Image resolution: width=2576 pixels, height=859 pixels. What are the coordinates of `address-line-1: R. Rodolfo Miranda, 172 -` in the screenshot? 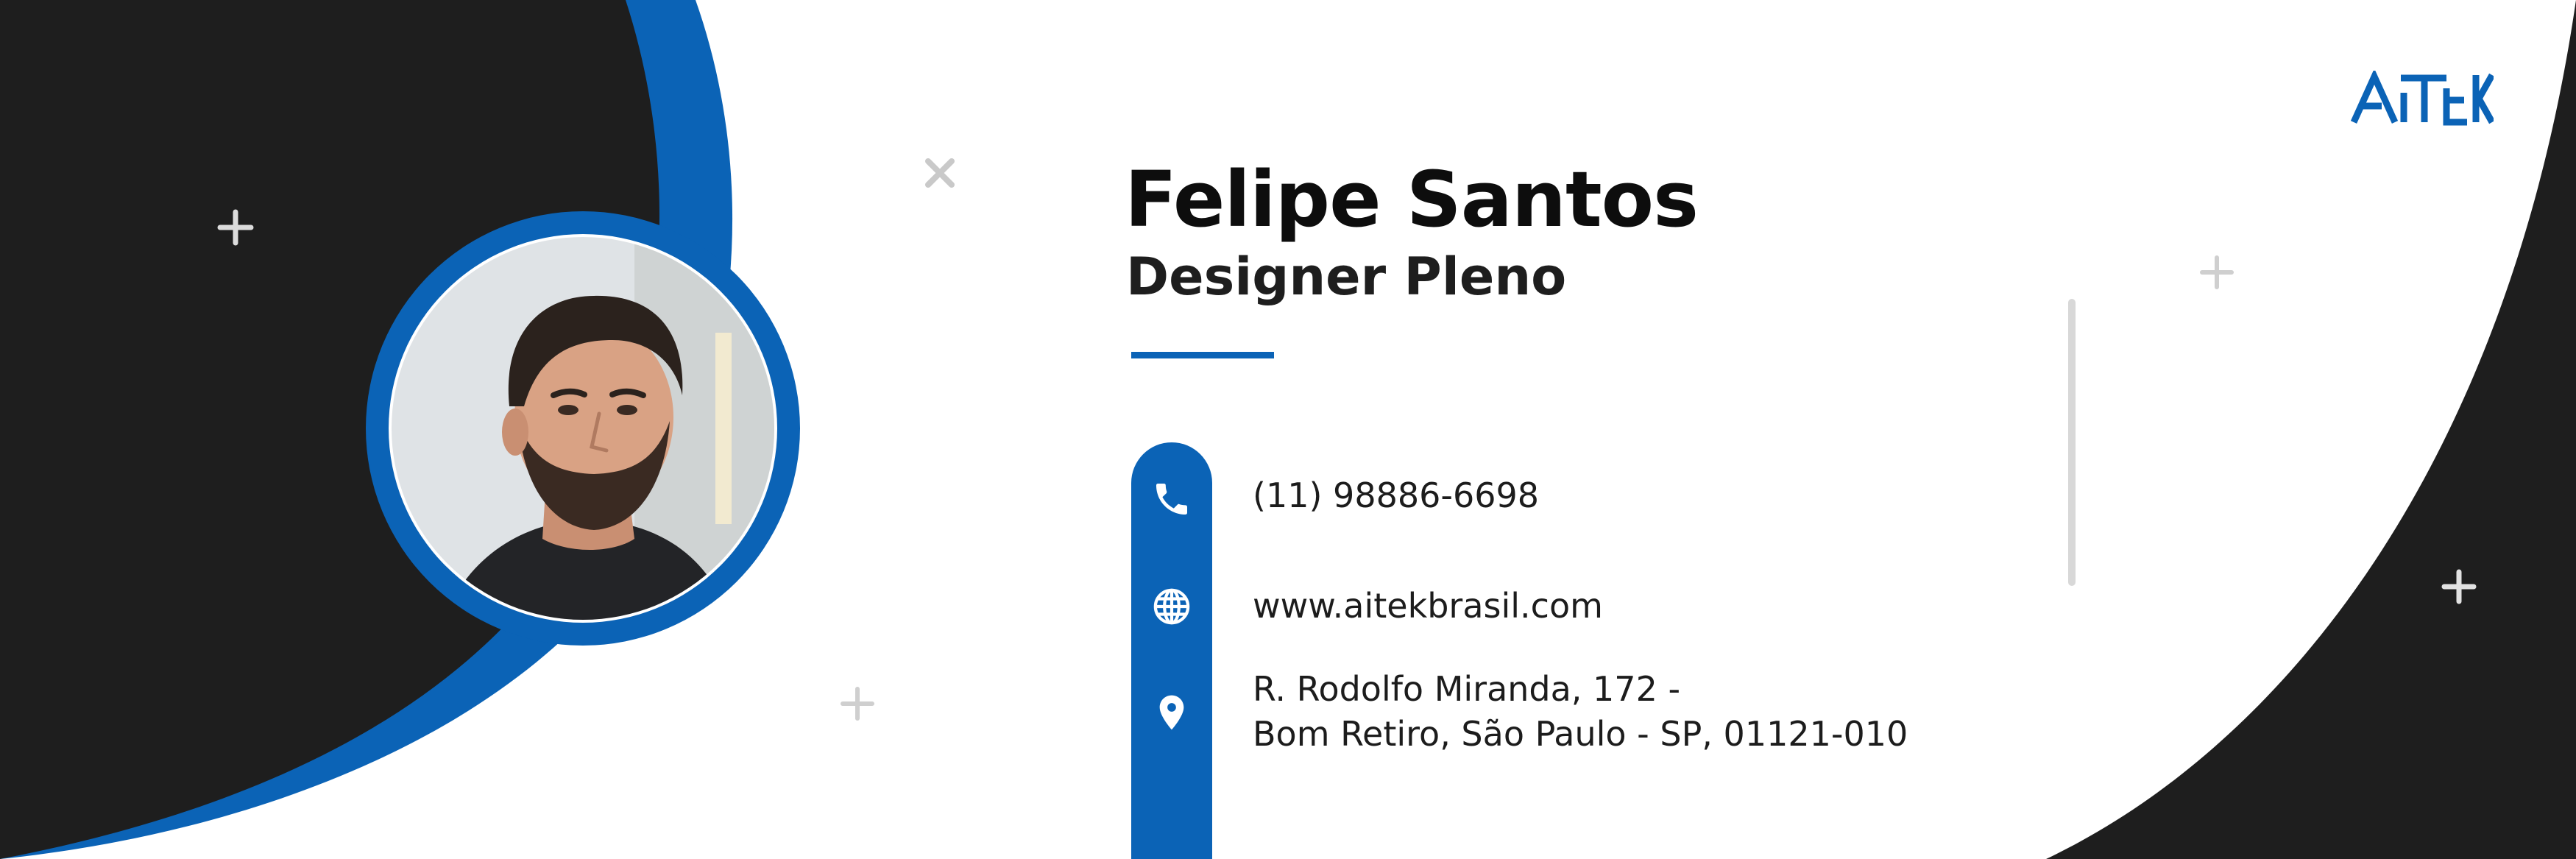 It's located at (1467, 689).